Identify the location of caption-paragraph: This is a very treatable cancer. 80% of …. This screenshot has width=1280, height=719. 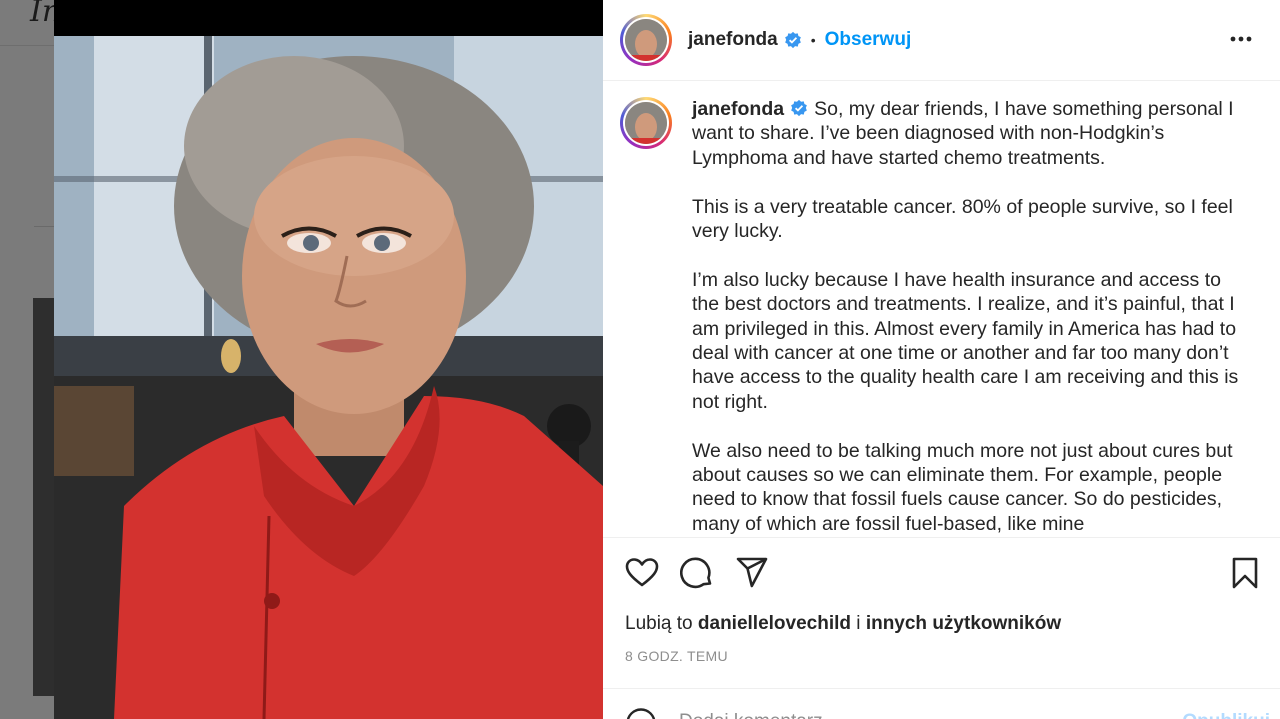
(962, 219).